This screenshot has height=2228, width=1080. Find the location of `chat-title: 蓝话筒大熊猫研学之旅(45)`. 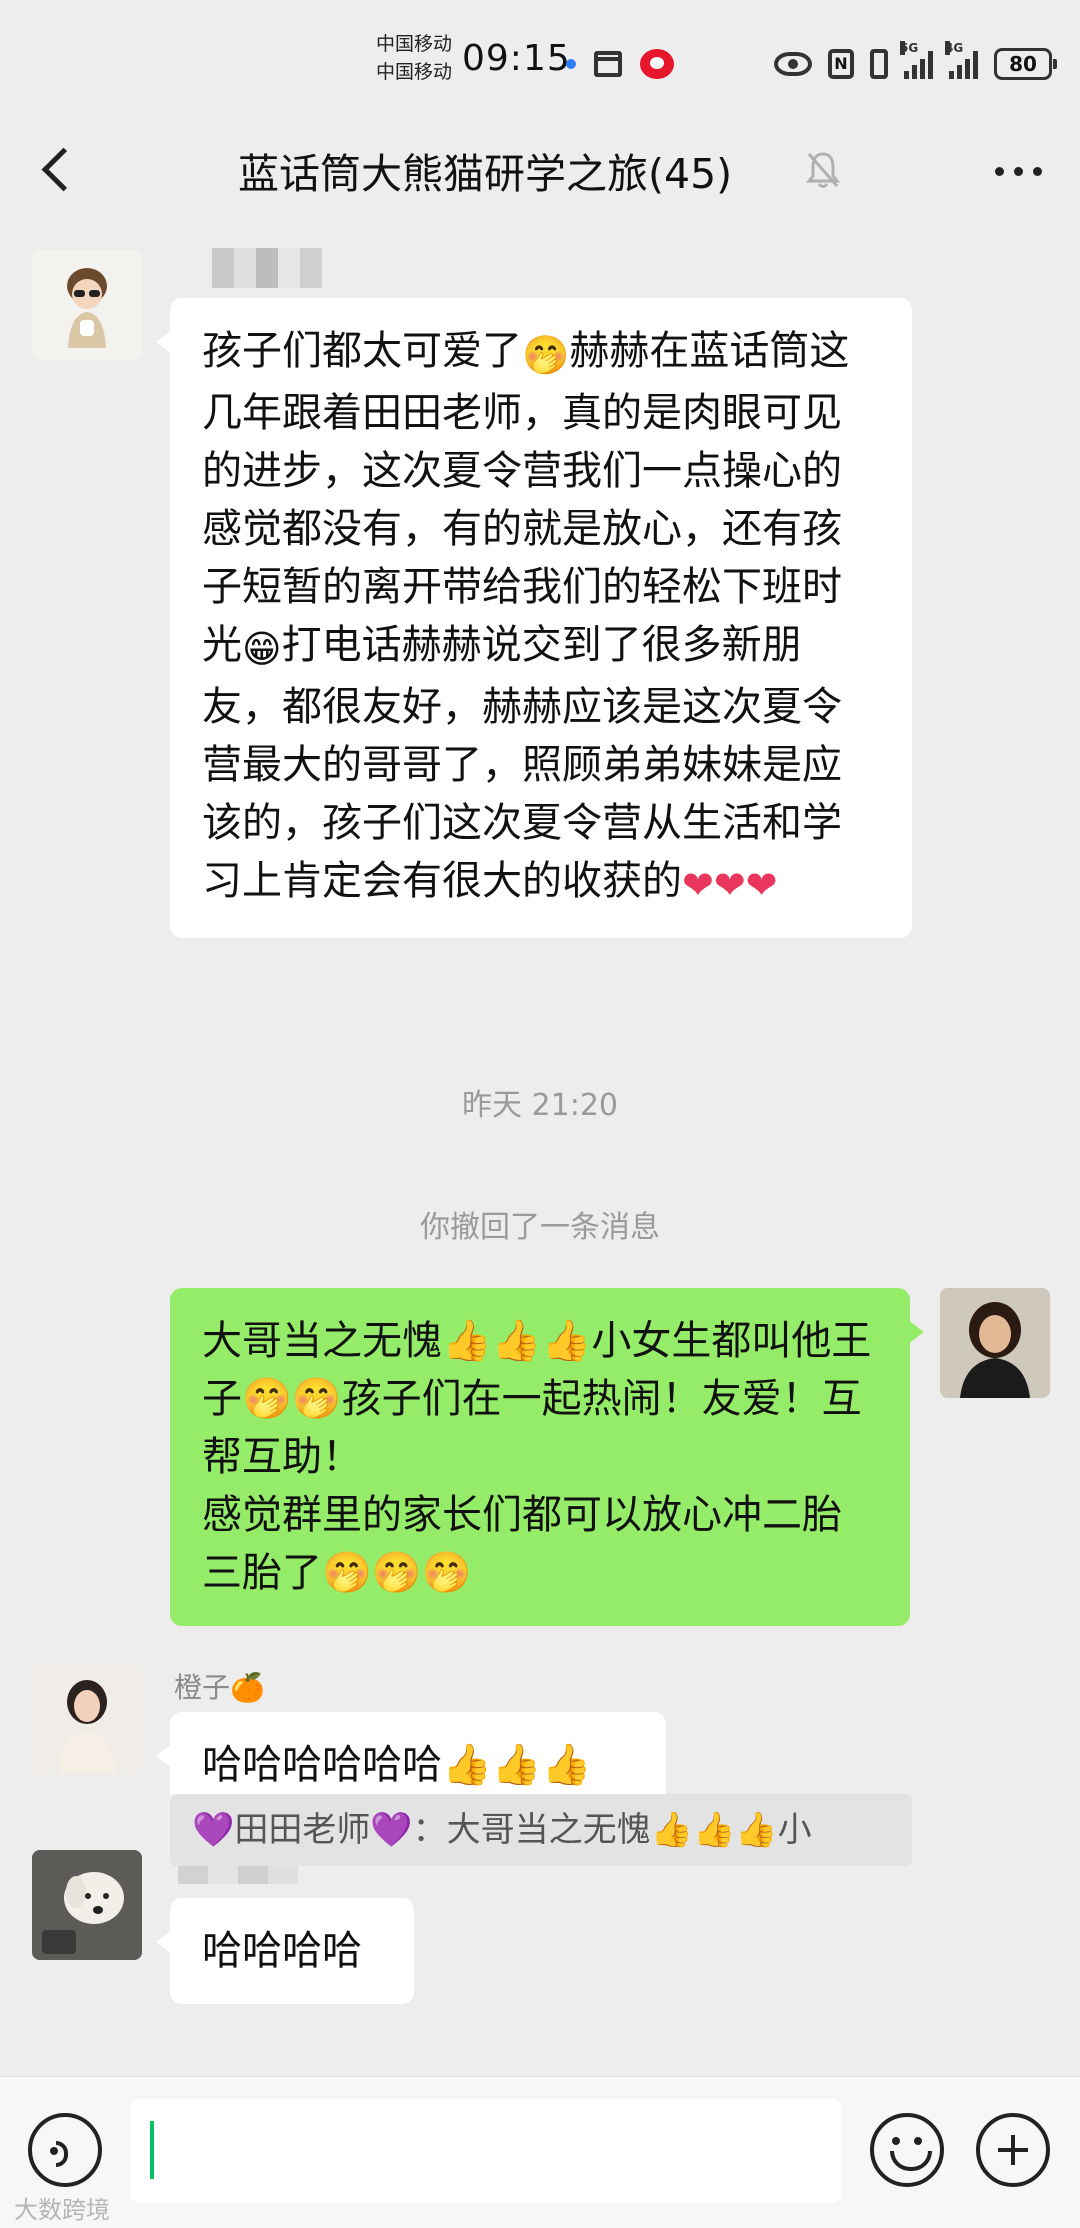

chat-title: 蓝话筒大熊猫研学之旅(45) is located at coordinates (485, 170).